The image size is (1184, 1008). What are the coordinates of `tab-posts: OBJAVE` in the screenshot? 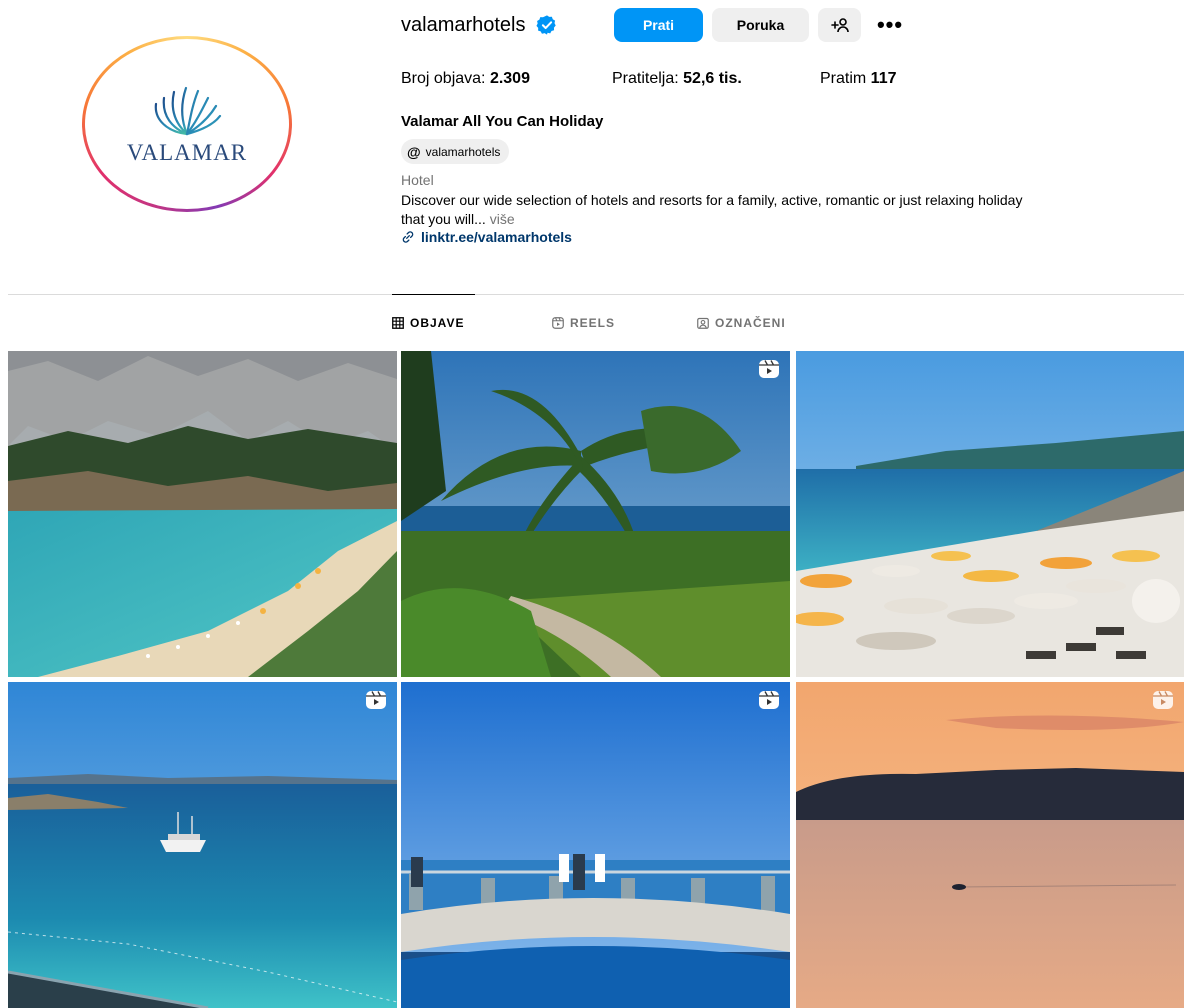 It's located at (428, 323).